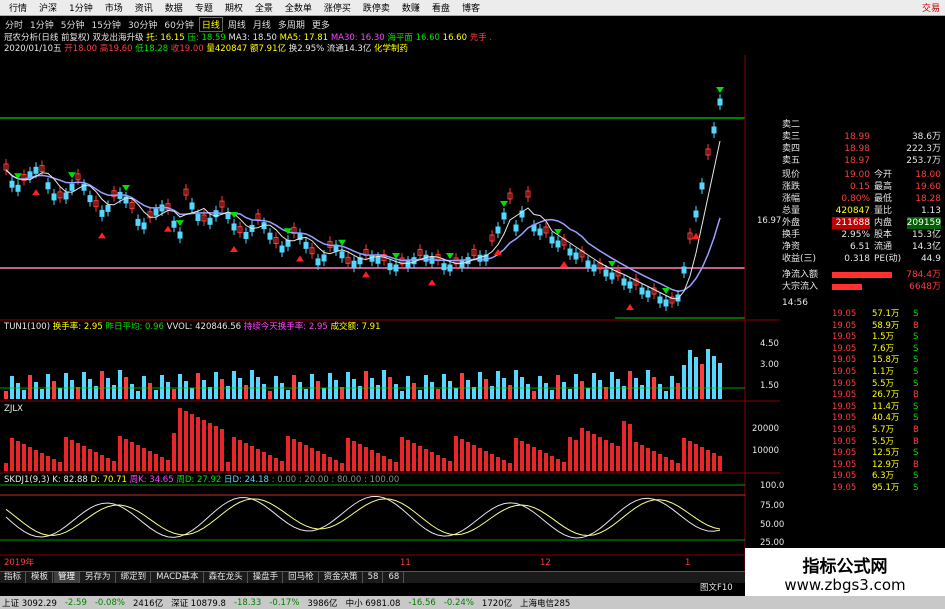 Image resolution: width=945 pixels, height=609 pixels. What do you see at coordinates (226, 577) in the screenshot?
I see `func-button: 森在龙头` at bounding box center [226, 577].